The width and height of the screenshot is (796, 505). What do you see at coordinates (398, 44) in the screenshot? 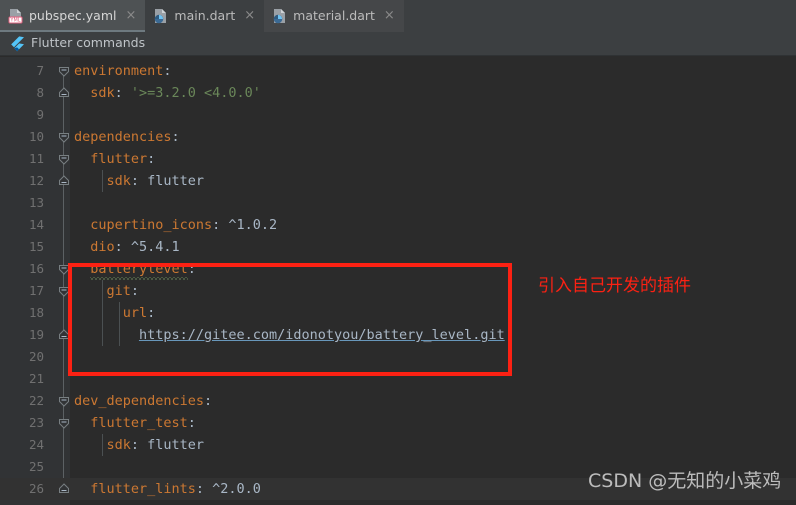
I see `flutter-commands-bar: Flutter commands` at bounding box center [398, 44].